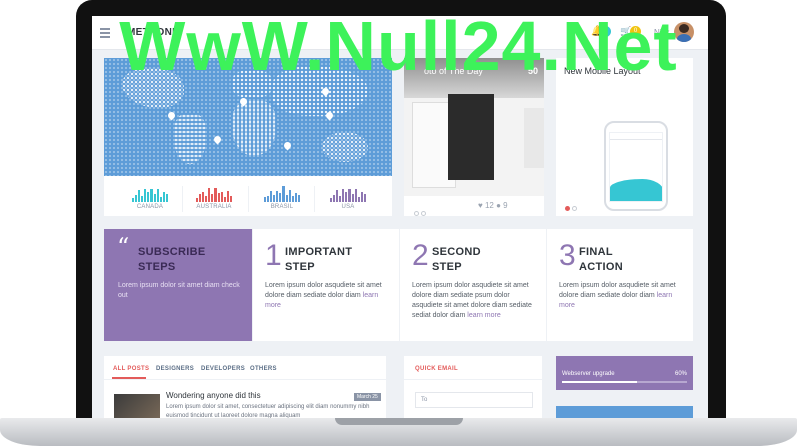 The image size is (797, 446). I want to click on step-title: FINAL ACTION, so click(601, 260).